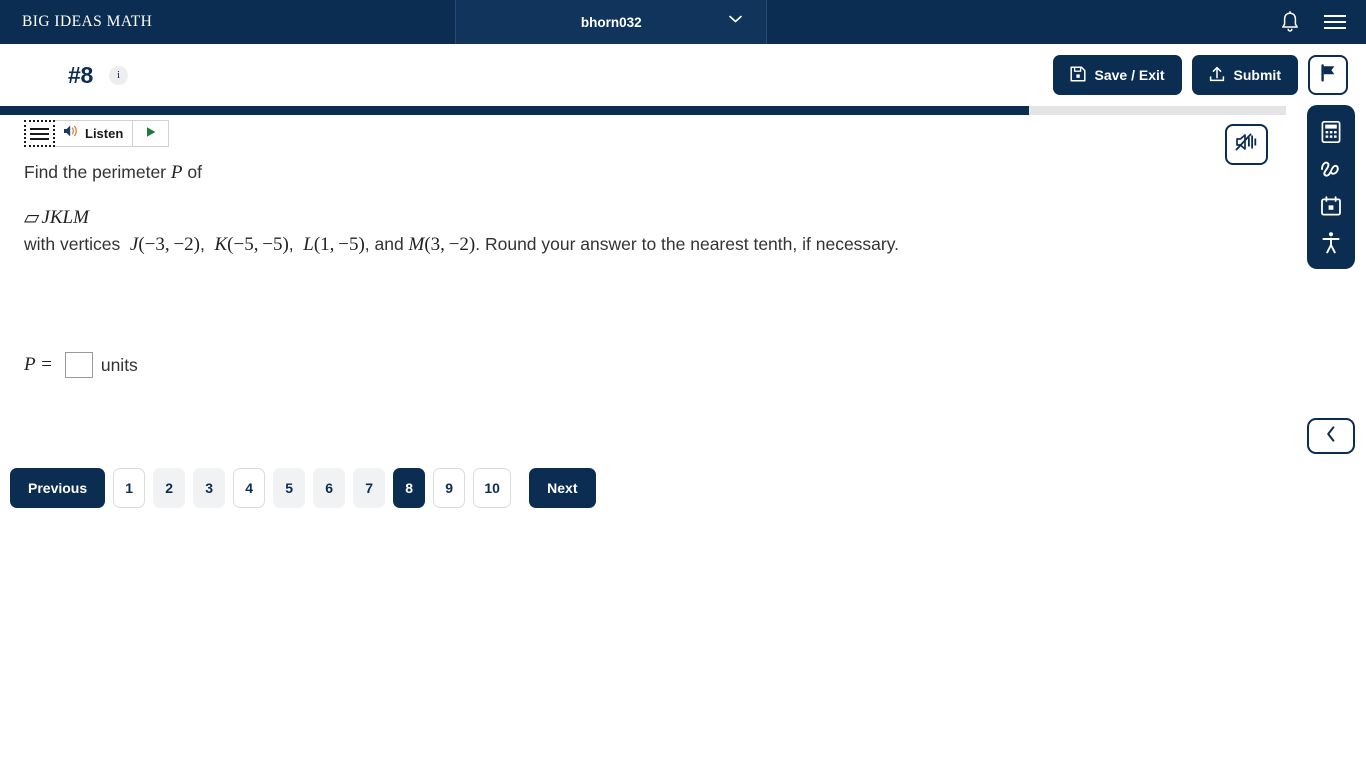 This screenshot has height=768, width=1366. I want to click on speaker-mute-icon, so click(1247, 144).